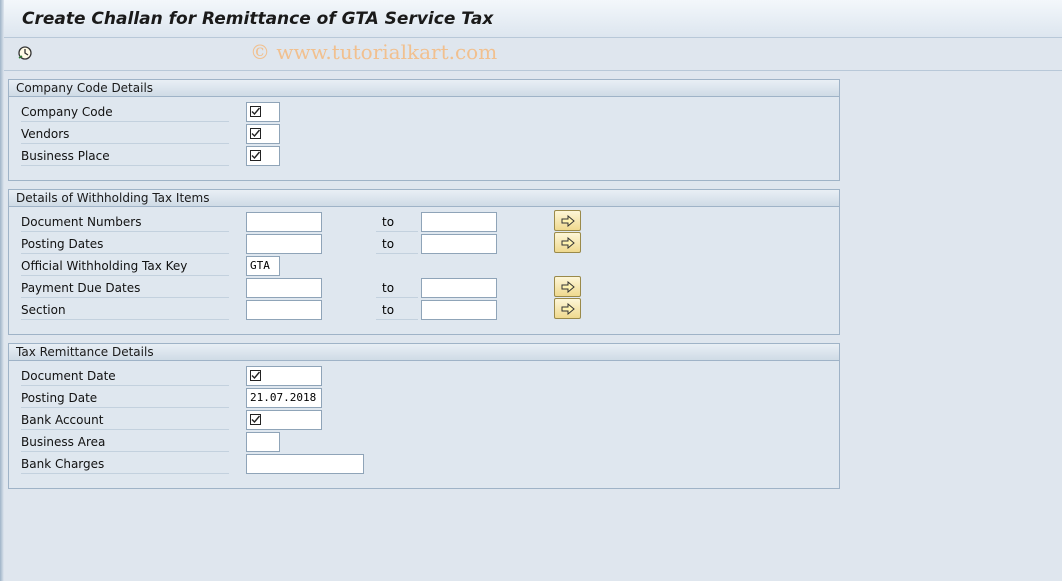 The image size is (1062, 581). Describe the element at coordinates (125, 266) in the screenshot. I see `withholding-tax-key-label: Official Withholding Tax Key` at that location.